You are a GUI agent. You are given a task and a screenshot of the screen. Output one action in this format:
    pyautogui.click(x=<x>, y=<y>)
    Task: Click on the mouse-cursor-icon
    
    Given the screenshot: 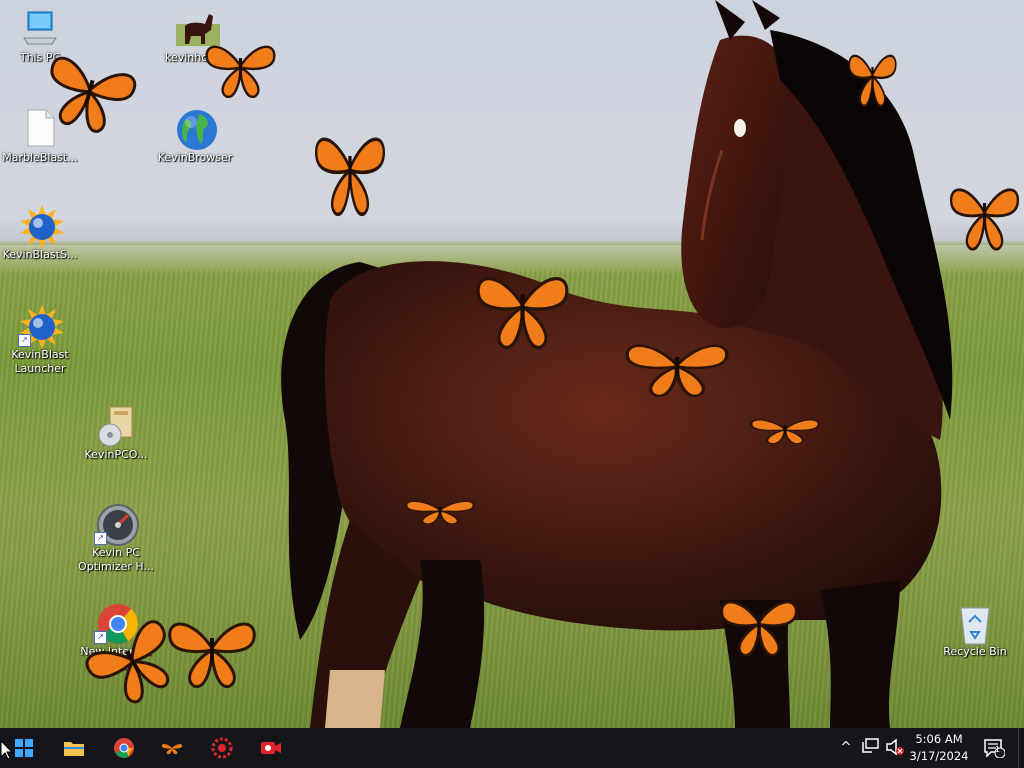 What is the action you would take?
    pyautogui.click(x=7, y=750)
    